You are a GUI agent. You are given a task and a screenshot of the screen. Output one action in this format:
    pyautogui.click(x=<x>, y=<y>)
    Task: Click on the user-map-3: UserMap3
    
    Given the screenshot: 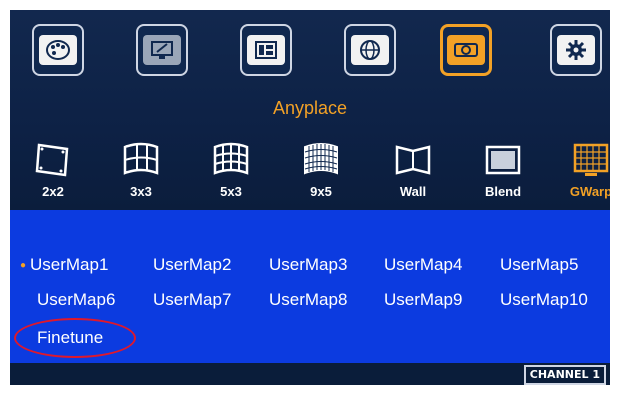 What is the action you would take?
    pyautogui.click(x=308, y=265)
    